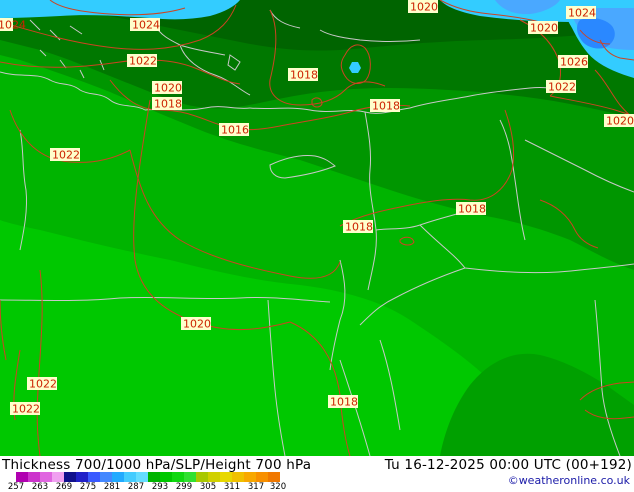 The width and height of the screenshot is (634, 492). What do you see at coordinates (569, 480) in the screenshot?
I see `credit-link: ©weatheronline.co.uk` at bounding box center [569, 480].